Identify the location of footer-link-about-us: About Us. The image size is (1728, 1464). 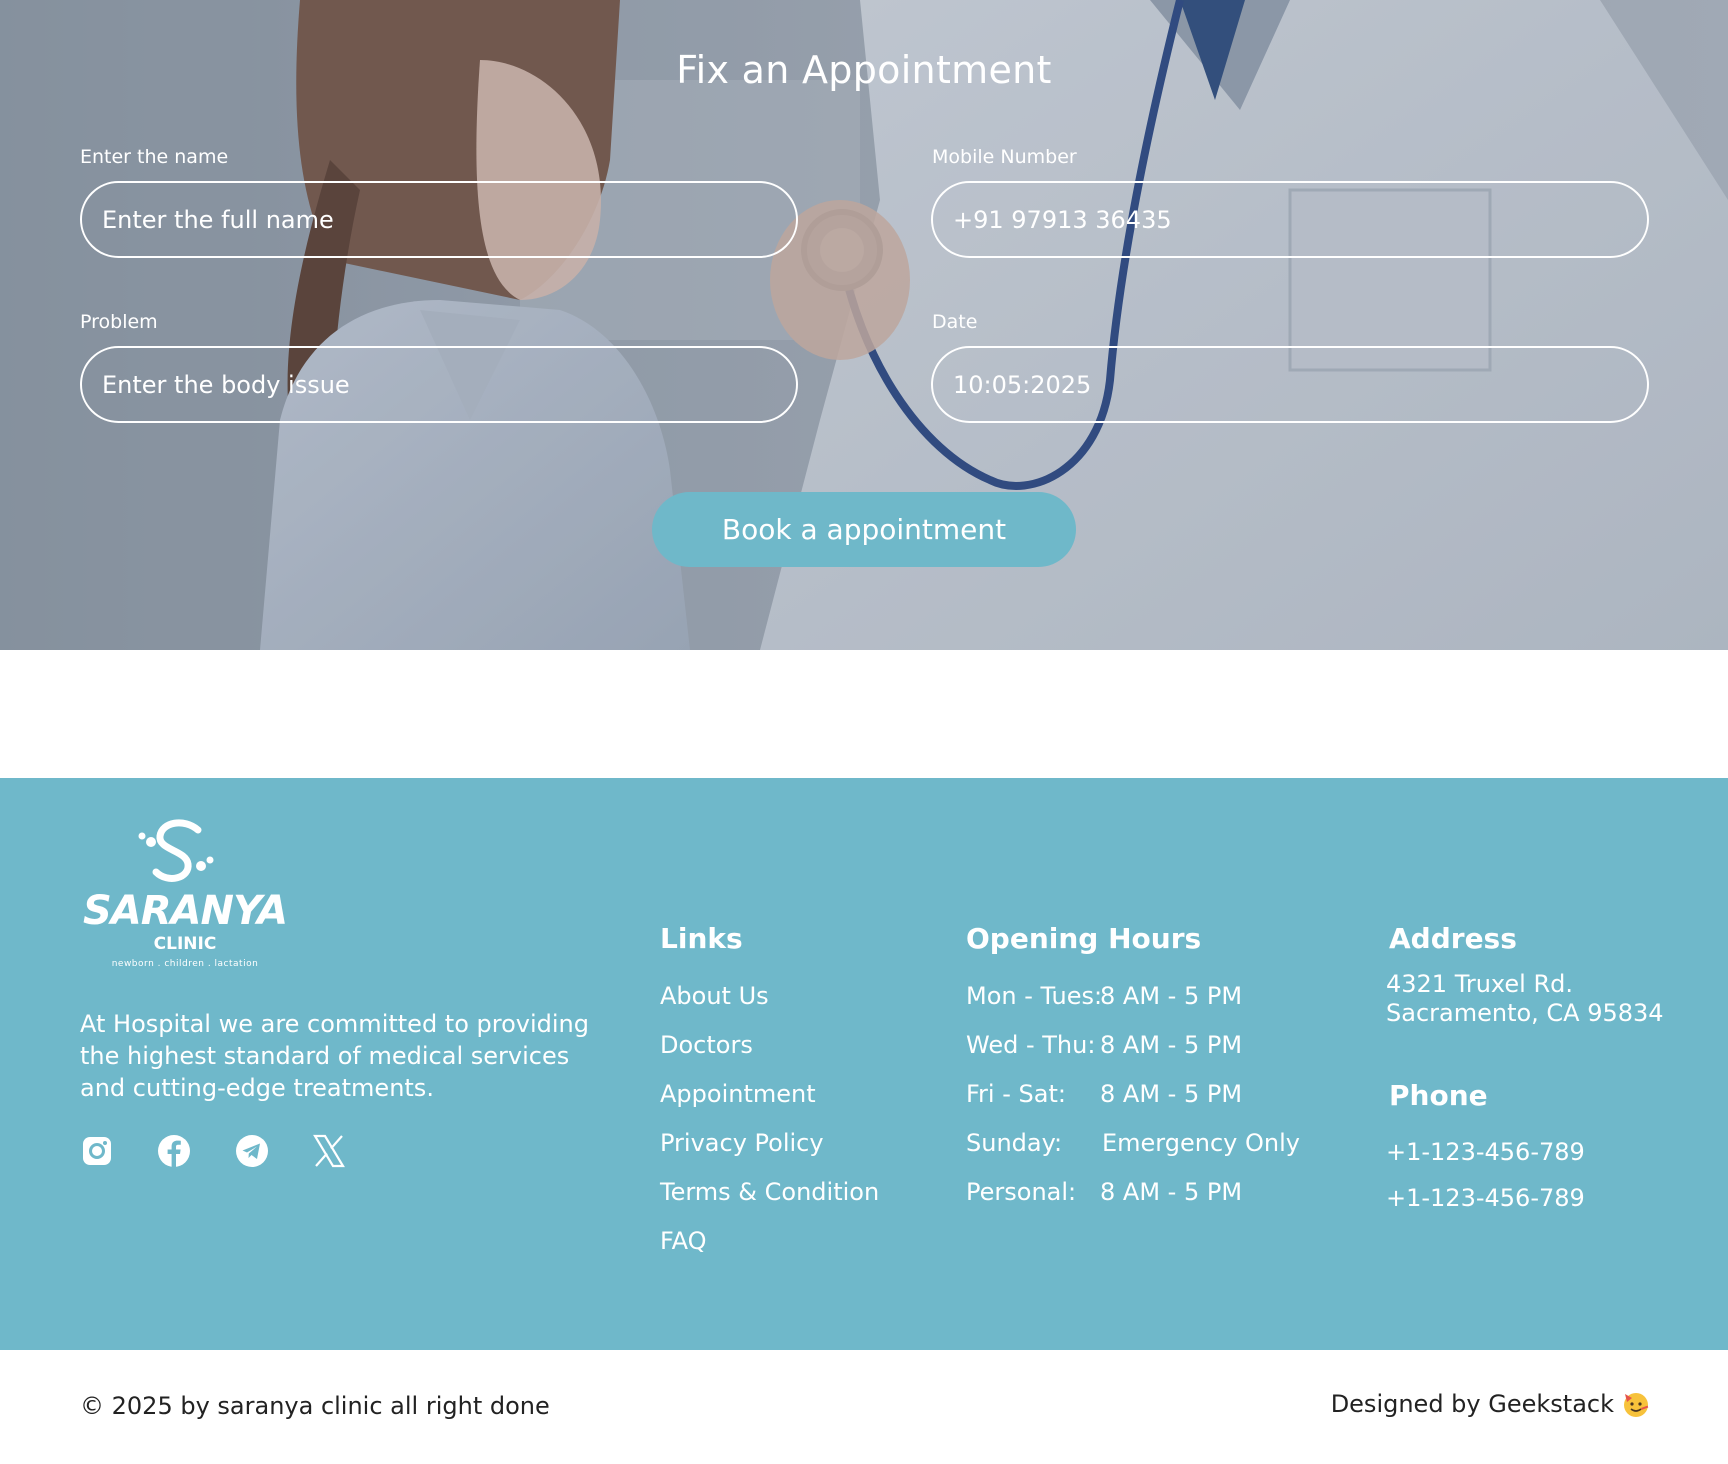
(714, 996).